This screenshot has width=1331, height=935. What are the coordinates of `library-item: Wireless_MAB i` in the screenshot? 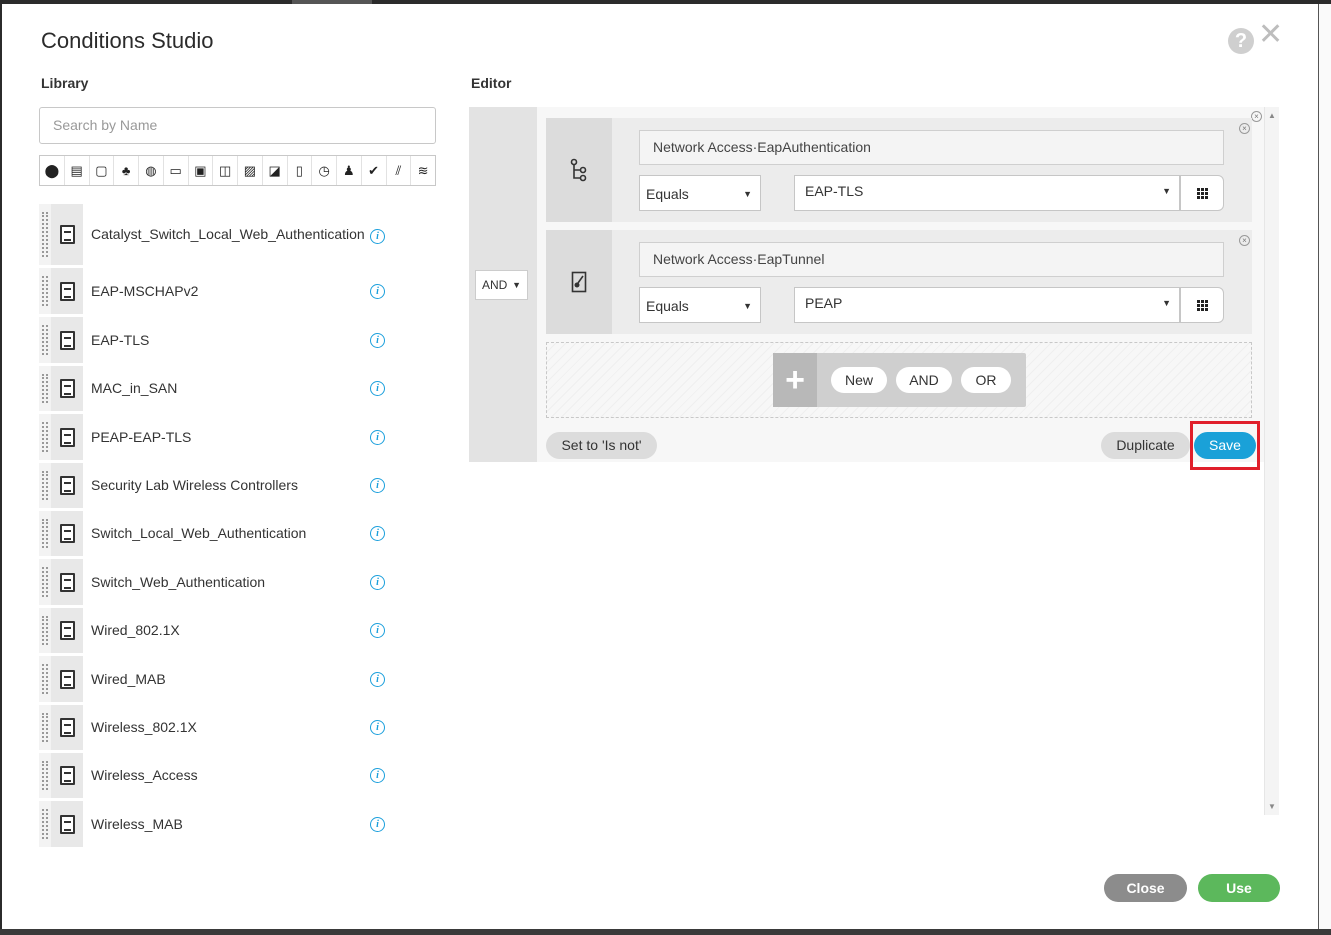 It's located at (229, 824).